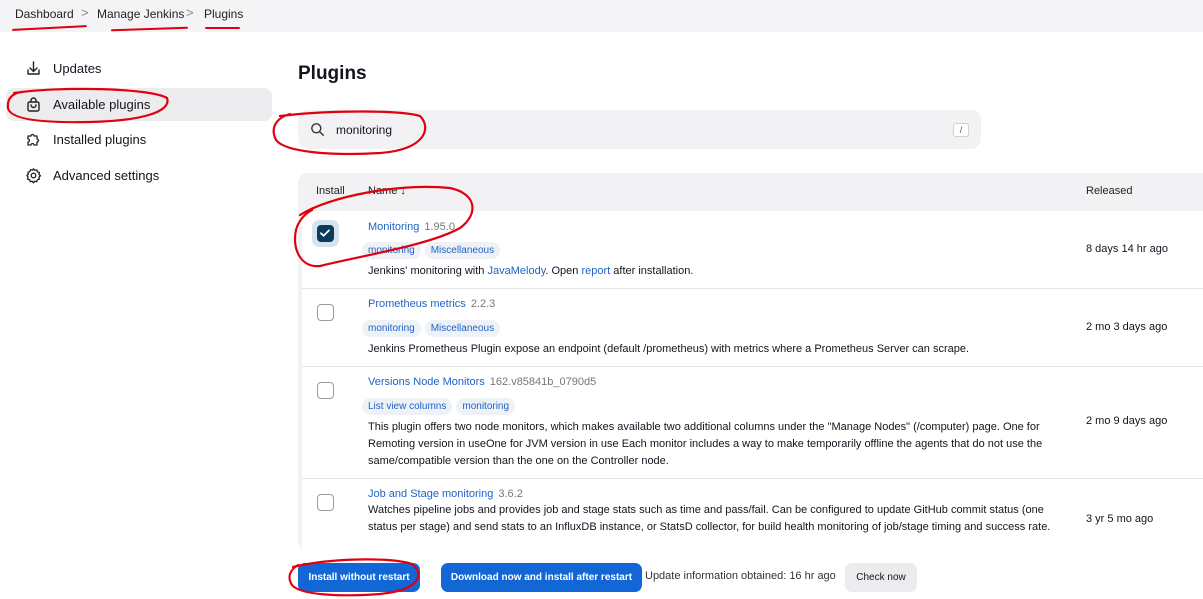 This screenshot has height=599, width=1203. What do you see at coordinates (1109, 191) in the screenshot?
I see `column-header-released: Released` at bounding box center [1109, 191].